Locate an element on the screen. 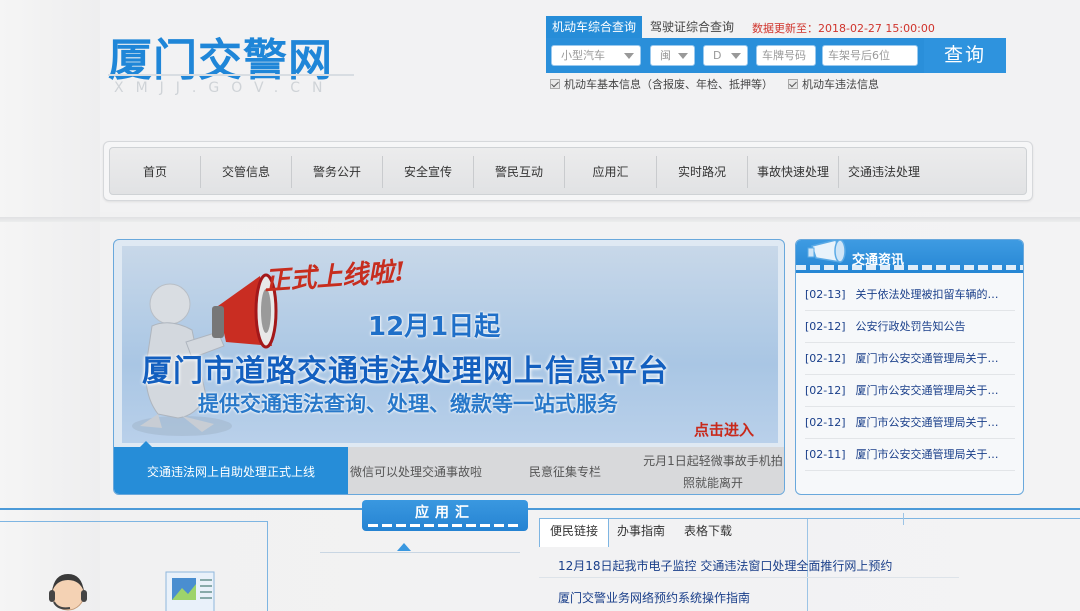  query-button: 查询 is located at coordinates (965, 55).